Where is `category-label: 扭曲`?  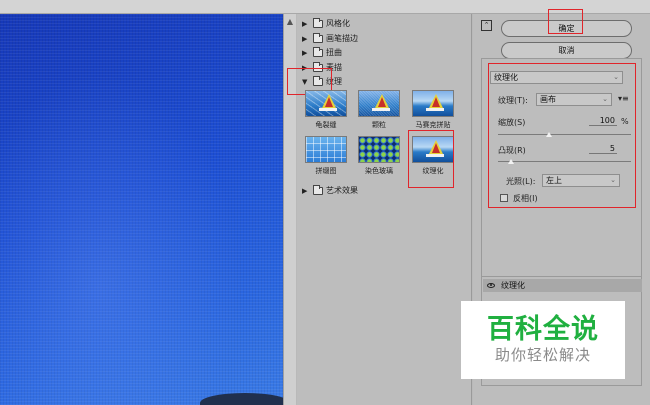 category-label: 扭曲 is located at coordinates (334, 52).